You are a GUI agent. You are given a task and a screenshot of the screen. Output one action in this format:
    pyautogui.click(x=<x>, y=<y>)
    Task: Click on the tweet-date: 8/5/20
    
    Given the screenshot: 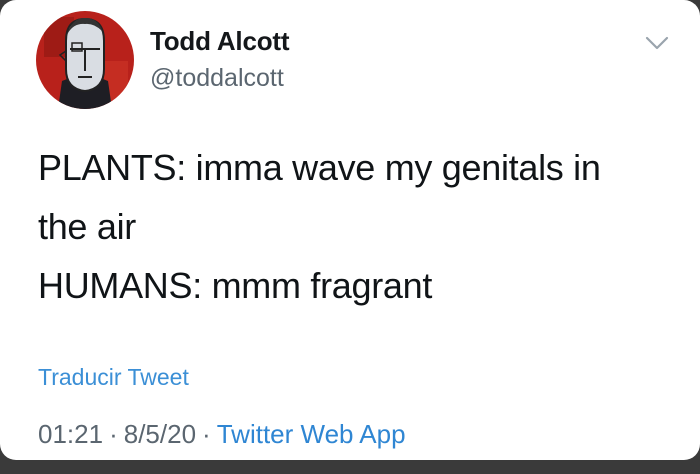 What is the action you would take?
    pyautogui.click(x=160, y=434)
    